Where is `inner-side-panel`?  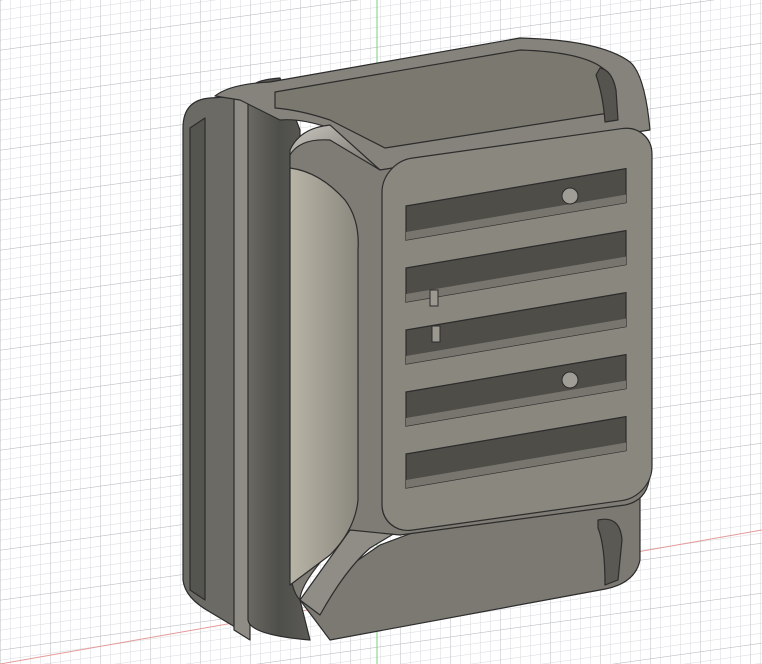
inner-side-panel is located at coordinates (324, 376).